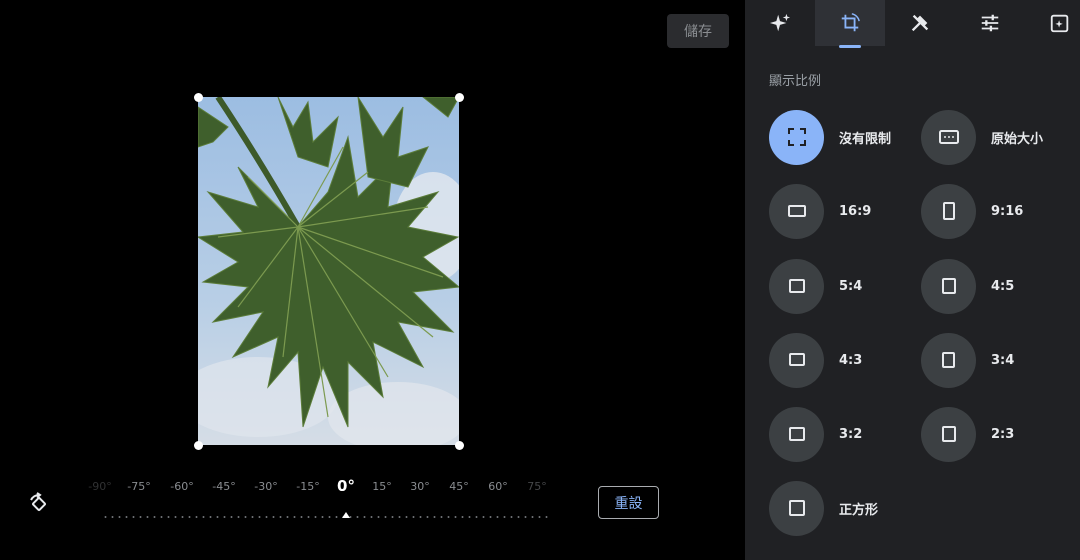 The height and width of the screenshot is (560, 1080). Describe the element at coordinates (796, 137) in the screenshot. I see `free-crop-icon` at that location.